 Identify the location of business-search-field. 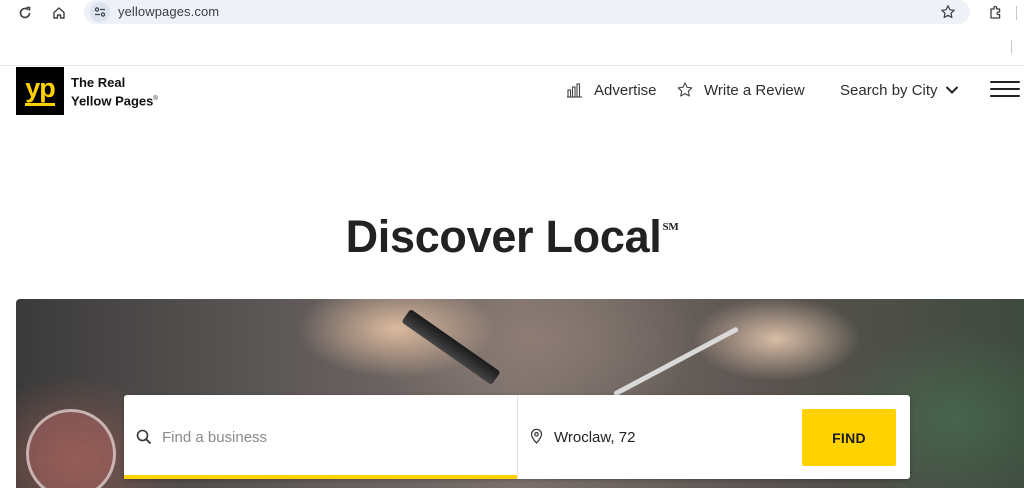
(320, 437).